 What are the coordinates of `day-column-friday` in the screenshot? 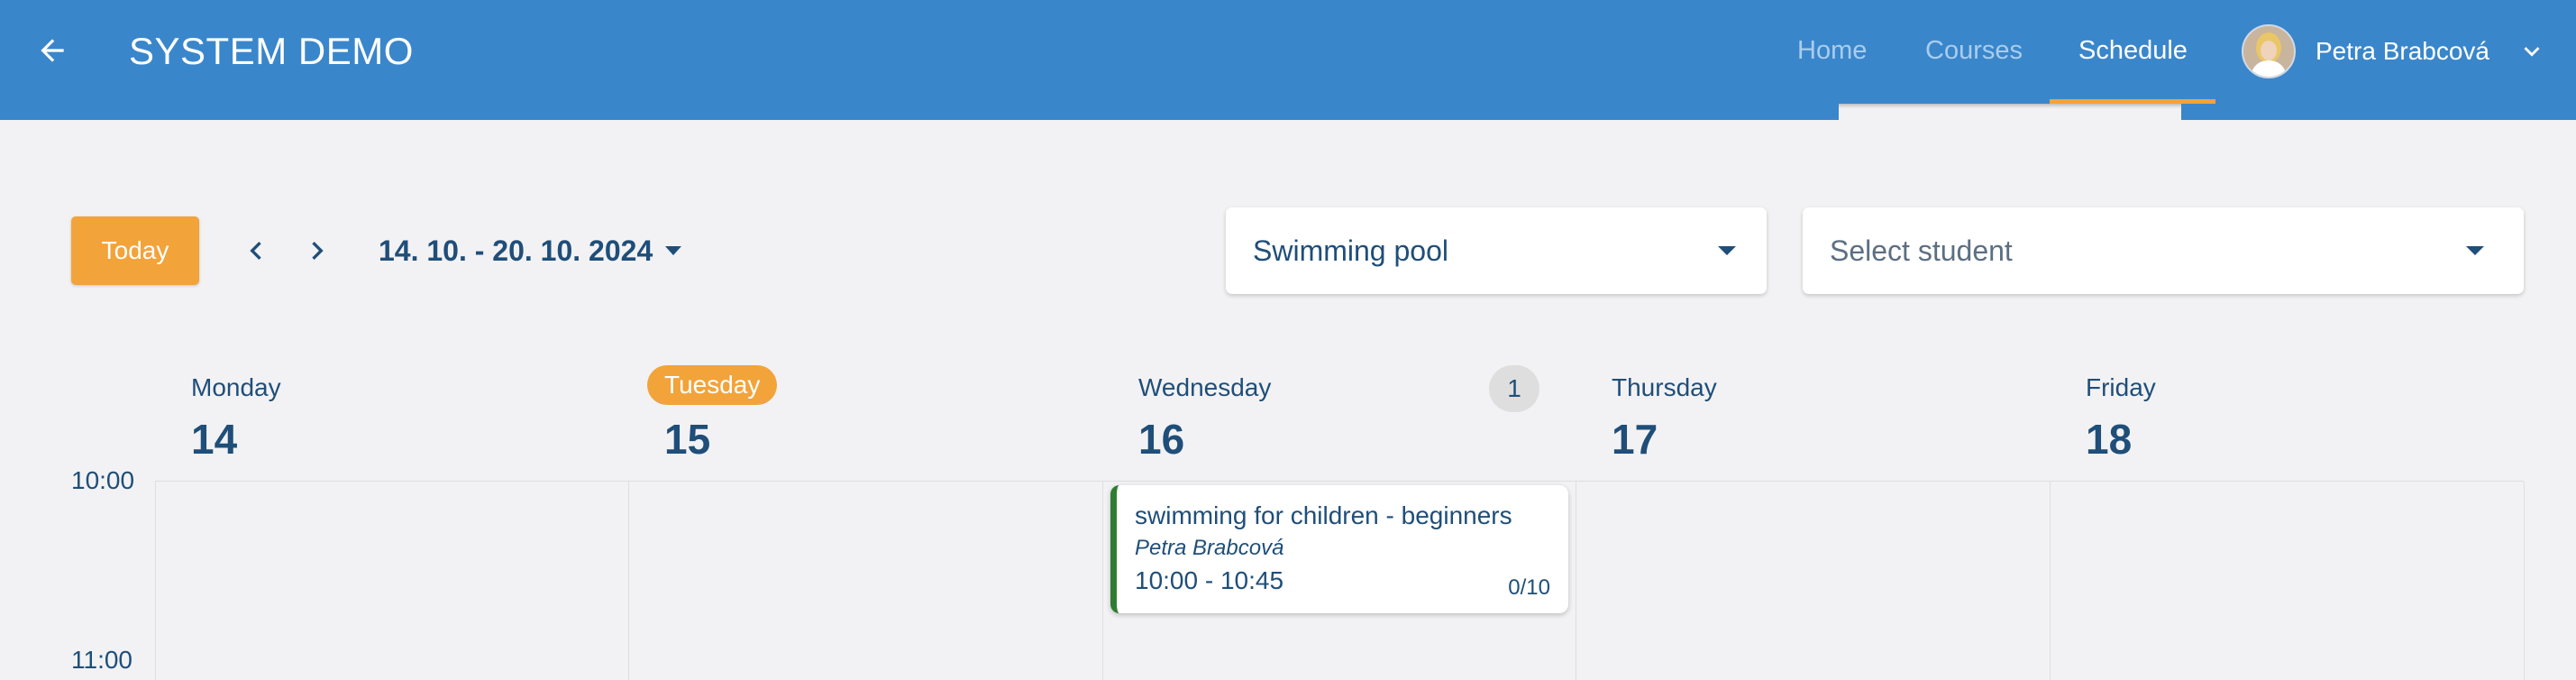 It's located at (2287, 581).